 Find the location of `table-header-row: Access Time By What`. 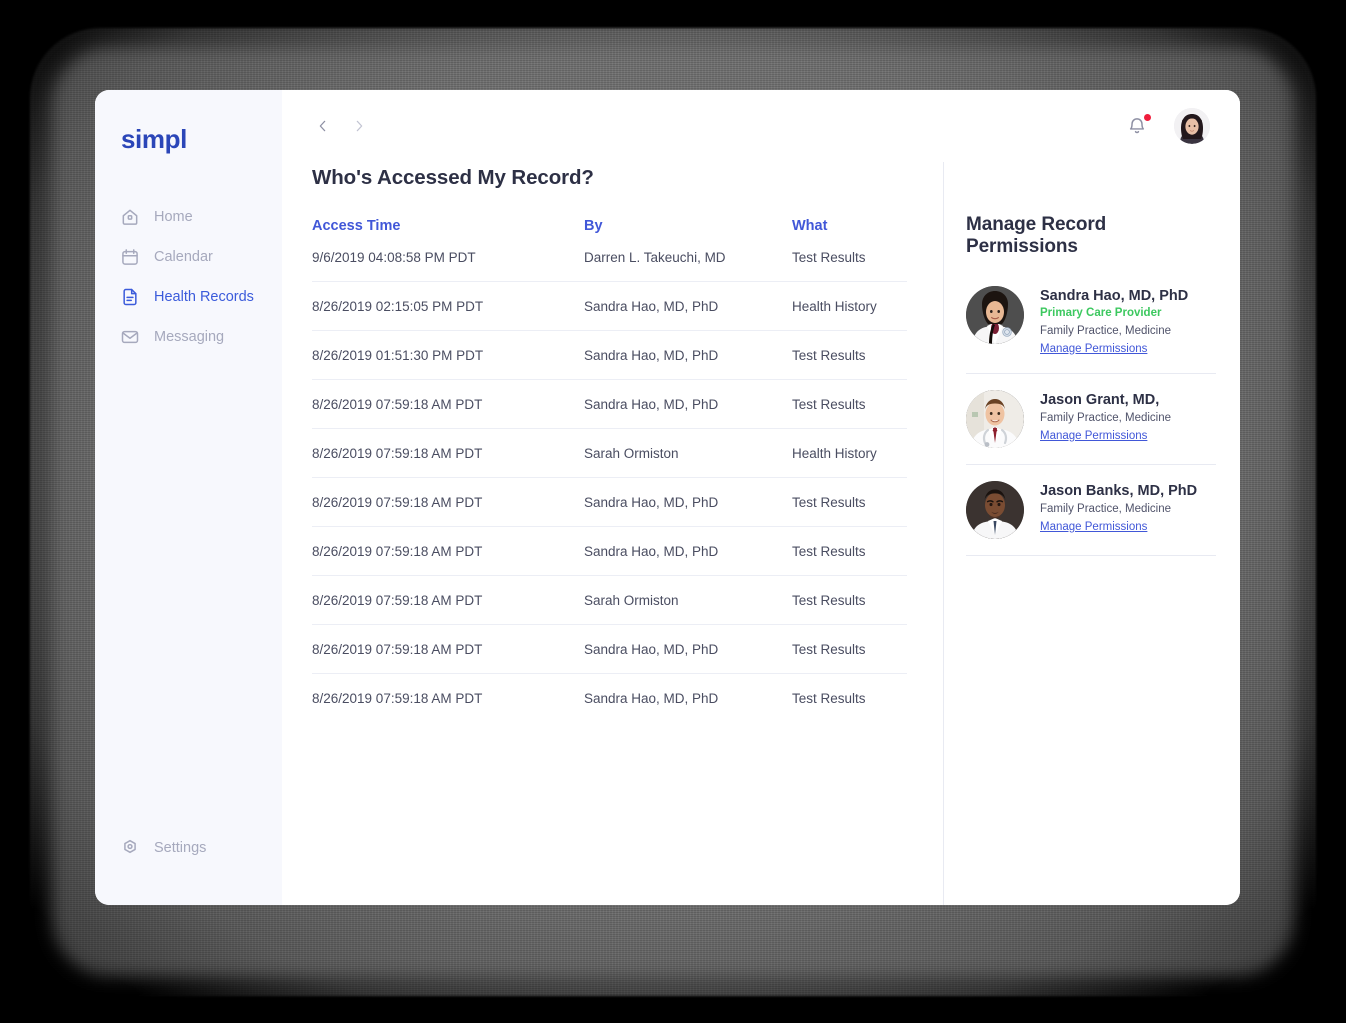

table-header-row: Access Time By What is located at coordinates (609, 234).